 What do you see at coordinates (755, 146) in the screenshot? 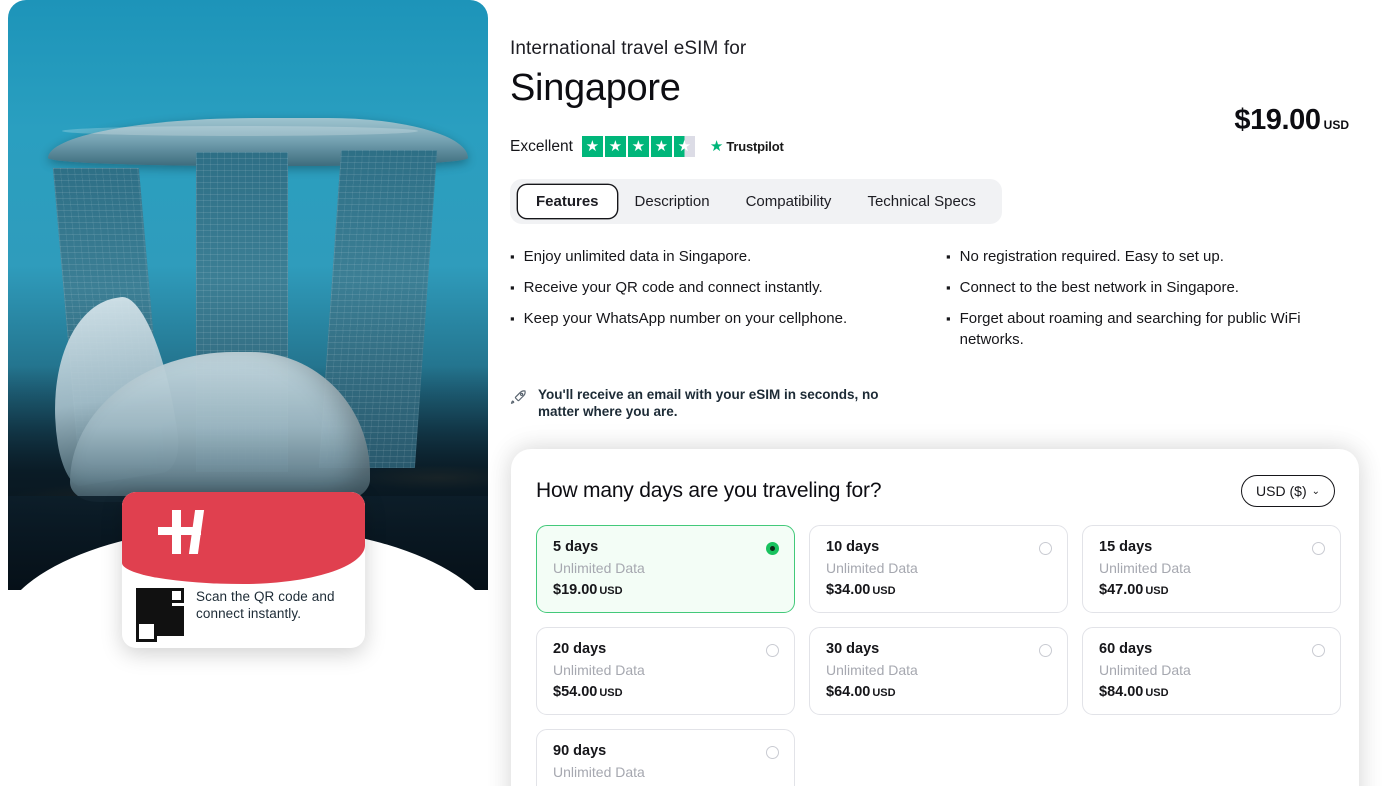
I see `trustpilot-wordmark: Trustpilot` at bounding box center [755, 146].